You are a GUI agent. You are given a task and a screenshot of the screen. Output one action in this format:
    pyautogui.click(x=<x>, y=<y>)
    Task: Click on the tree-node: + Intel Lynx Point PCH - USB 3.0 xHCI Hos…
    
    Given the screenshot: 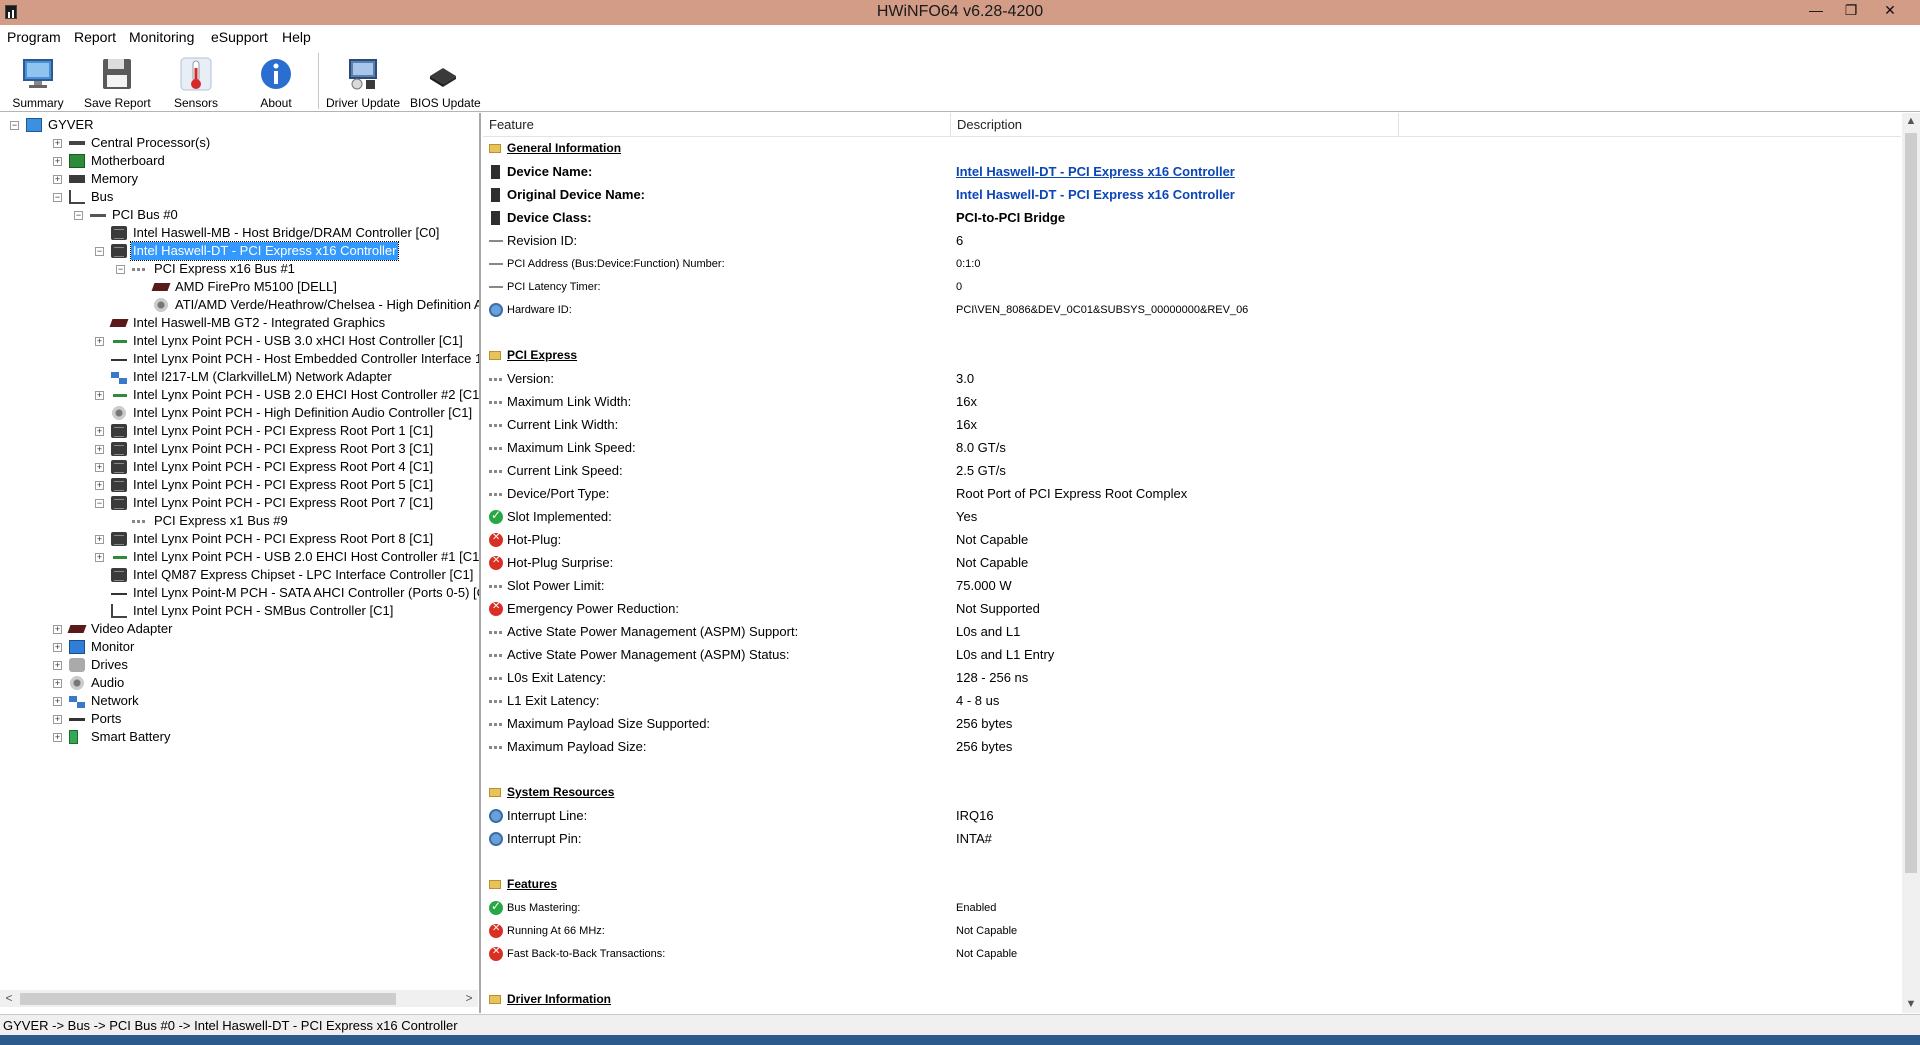 What is the action you would take?
    pyautogui.click(x=239, y=341)
    